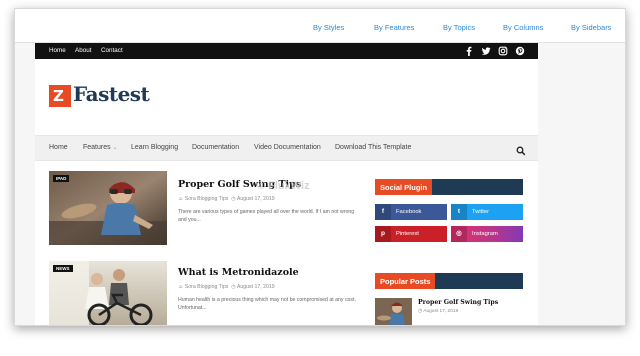 The height and width of the screenshot is (356, 640). I want to click on social-plugin-title: Social Plugin, so click(404, 187).